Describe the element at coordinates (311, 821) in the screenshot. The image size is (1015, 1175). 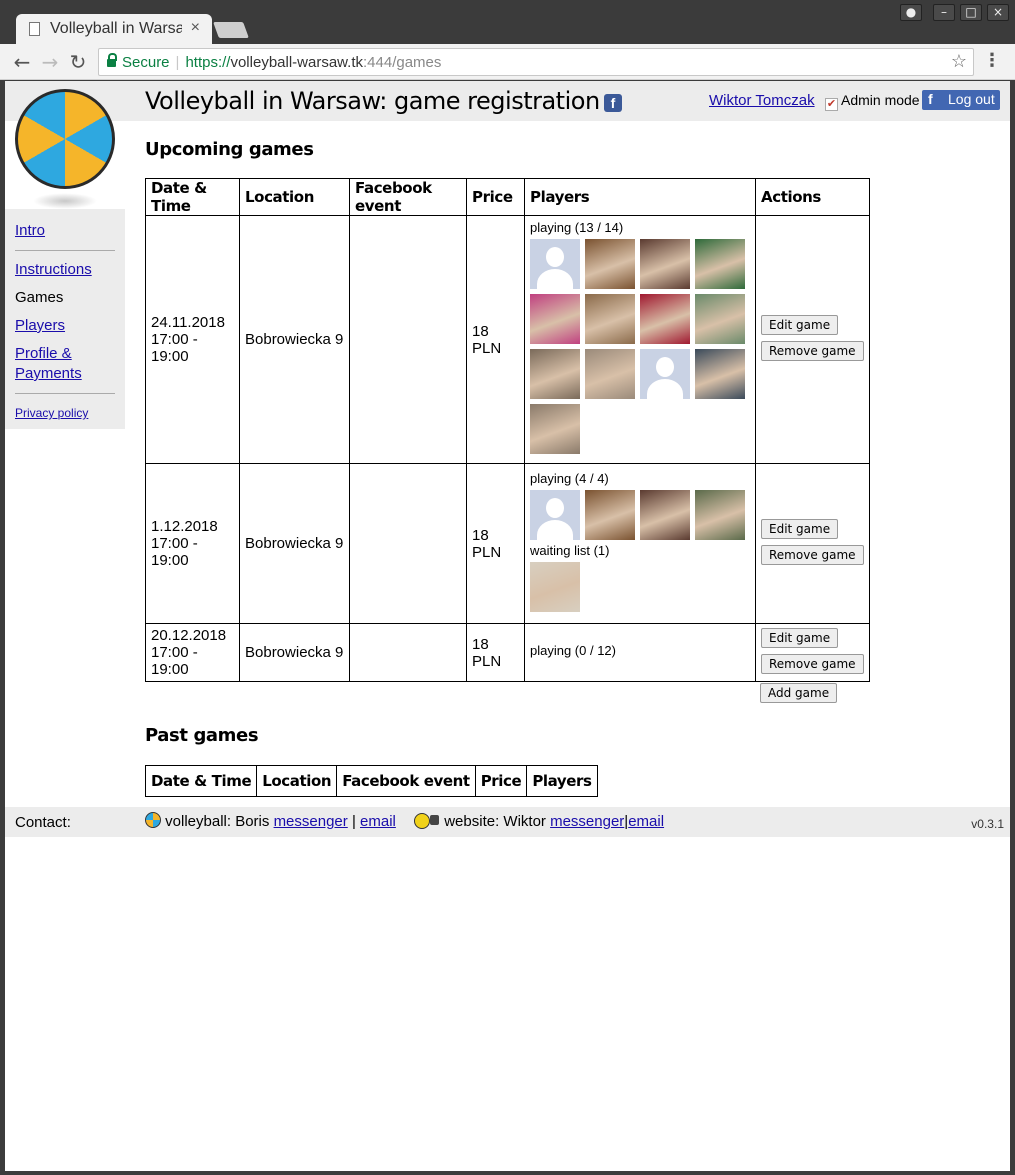
I see `boris-messenger-link: messenger` at that location.